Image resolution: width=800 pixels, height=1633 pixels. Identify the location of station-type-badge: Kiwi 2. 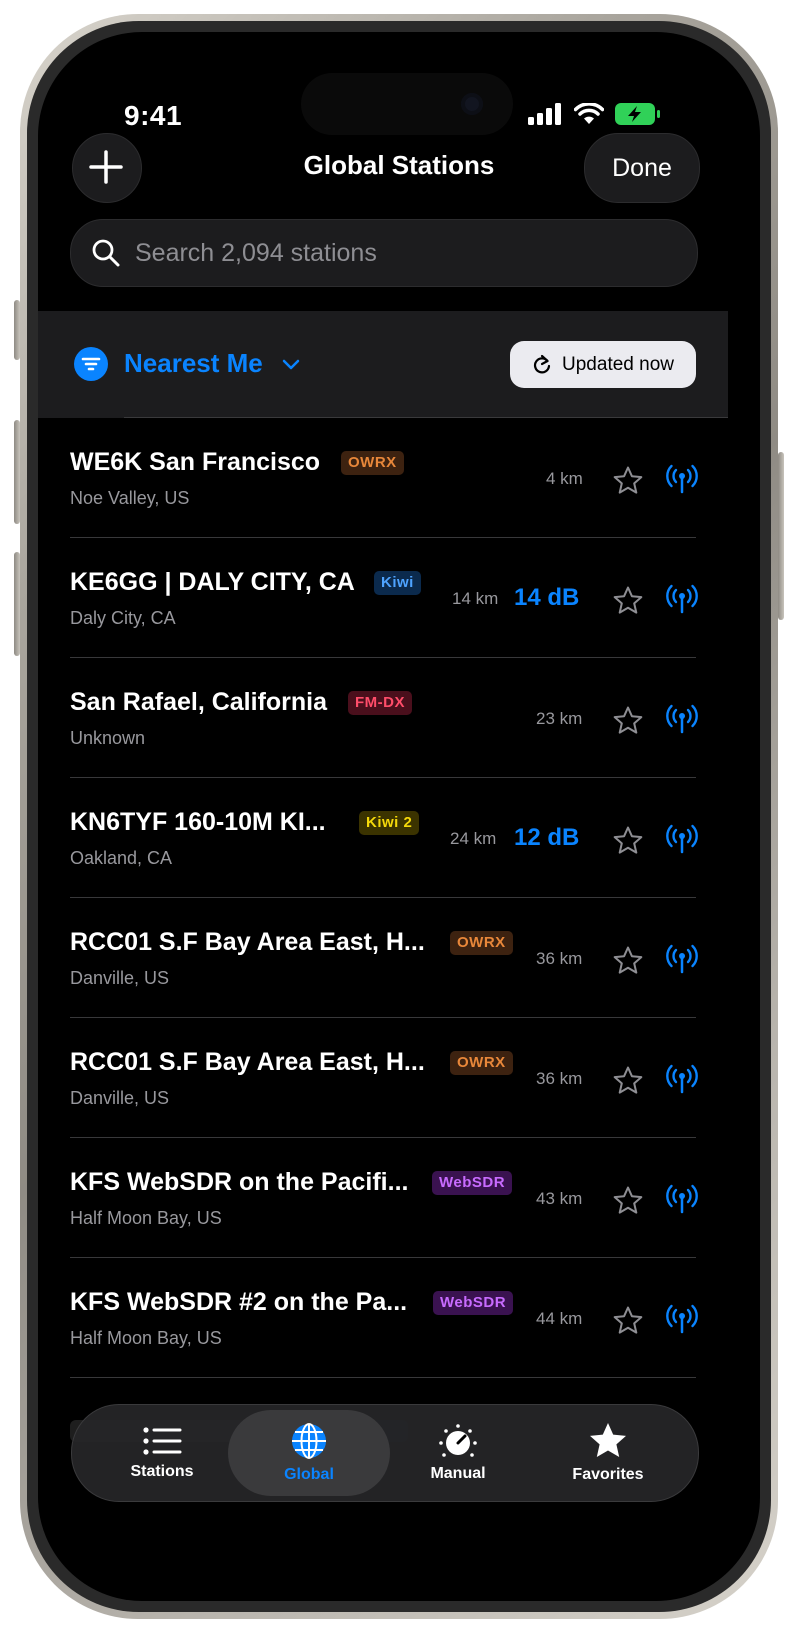
(389, 823).